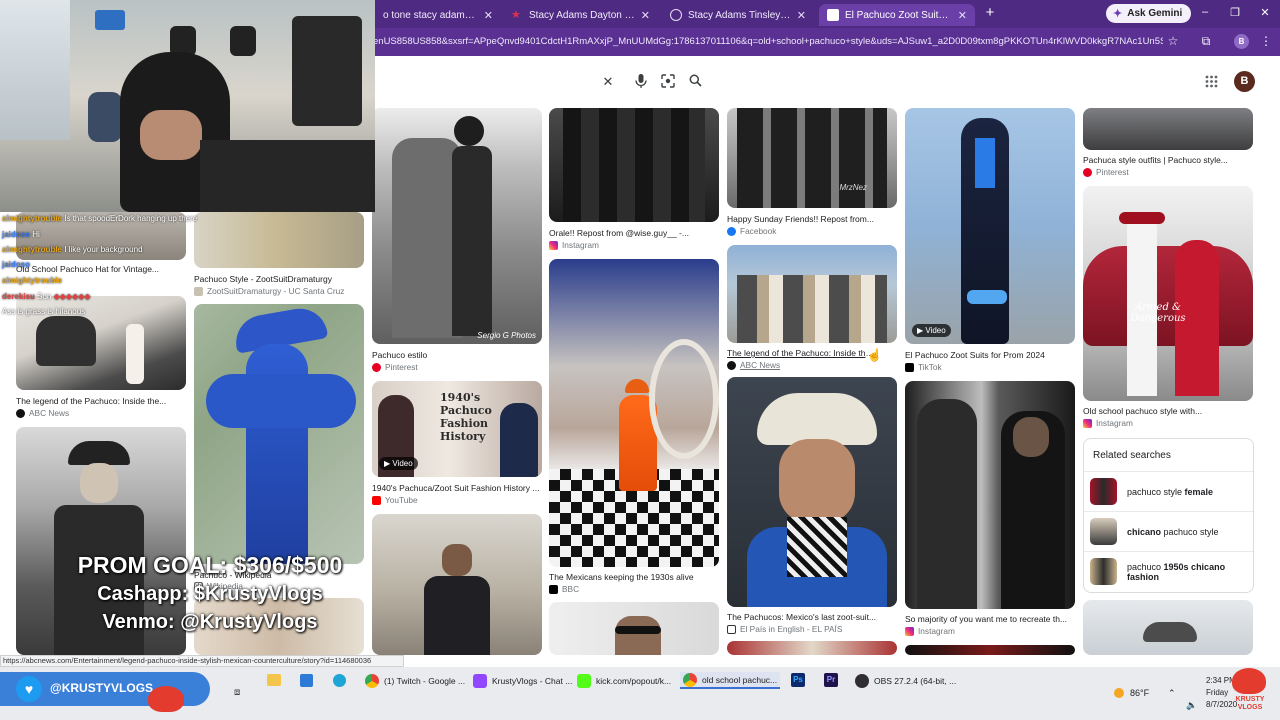 This screenshot has width=1280, height=720. I want to click on result-title: Pachuco estilo, so click(457, 355).